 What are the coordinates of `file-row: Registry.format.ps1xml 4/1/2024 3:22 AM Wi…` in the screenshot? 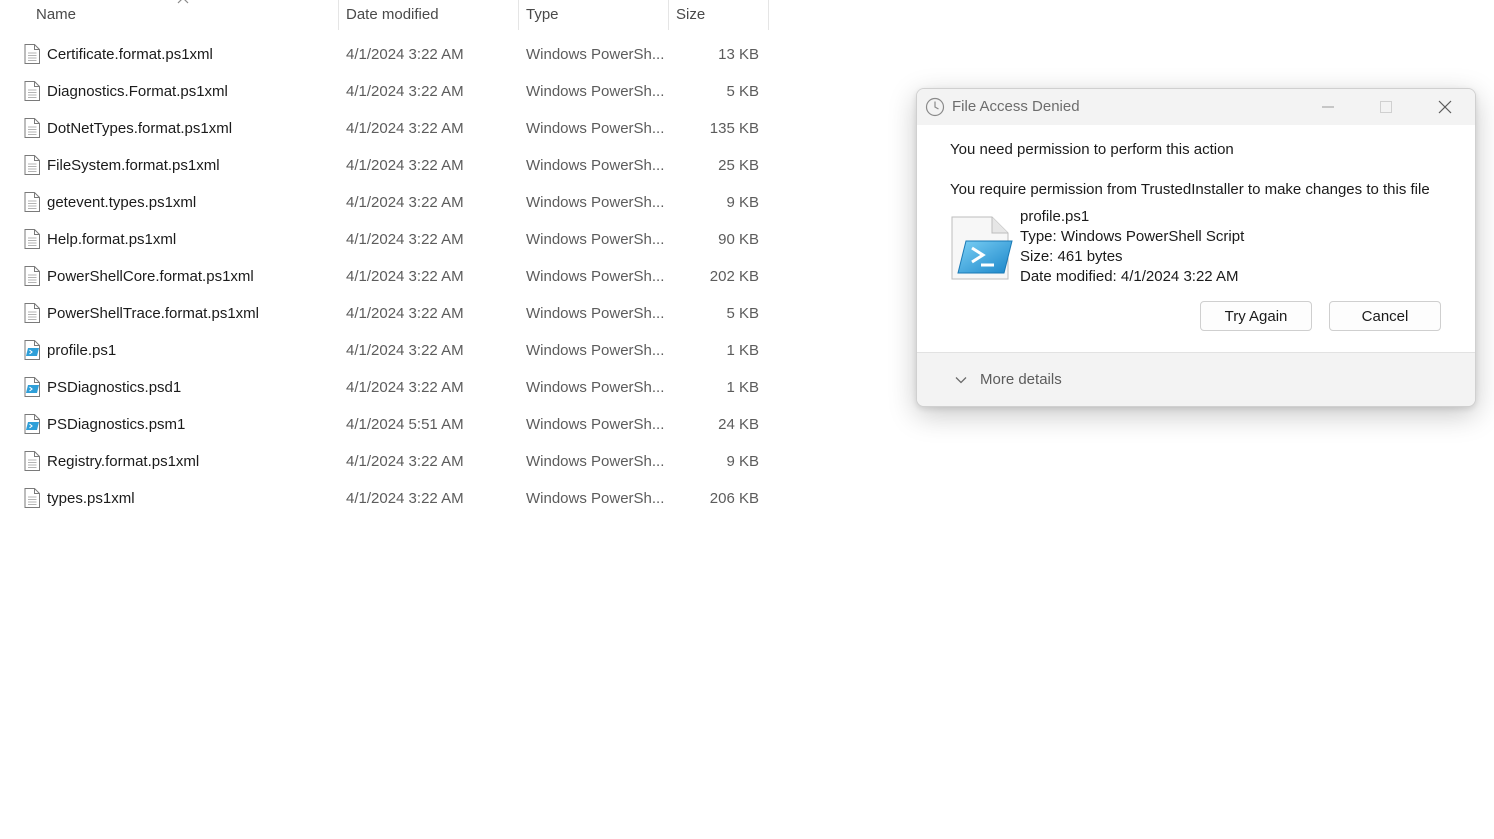 It's located at (385, 461).